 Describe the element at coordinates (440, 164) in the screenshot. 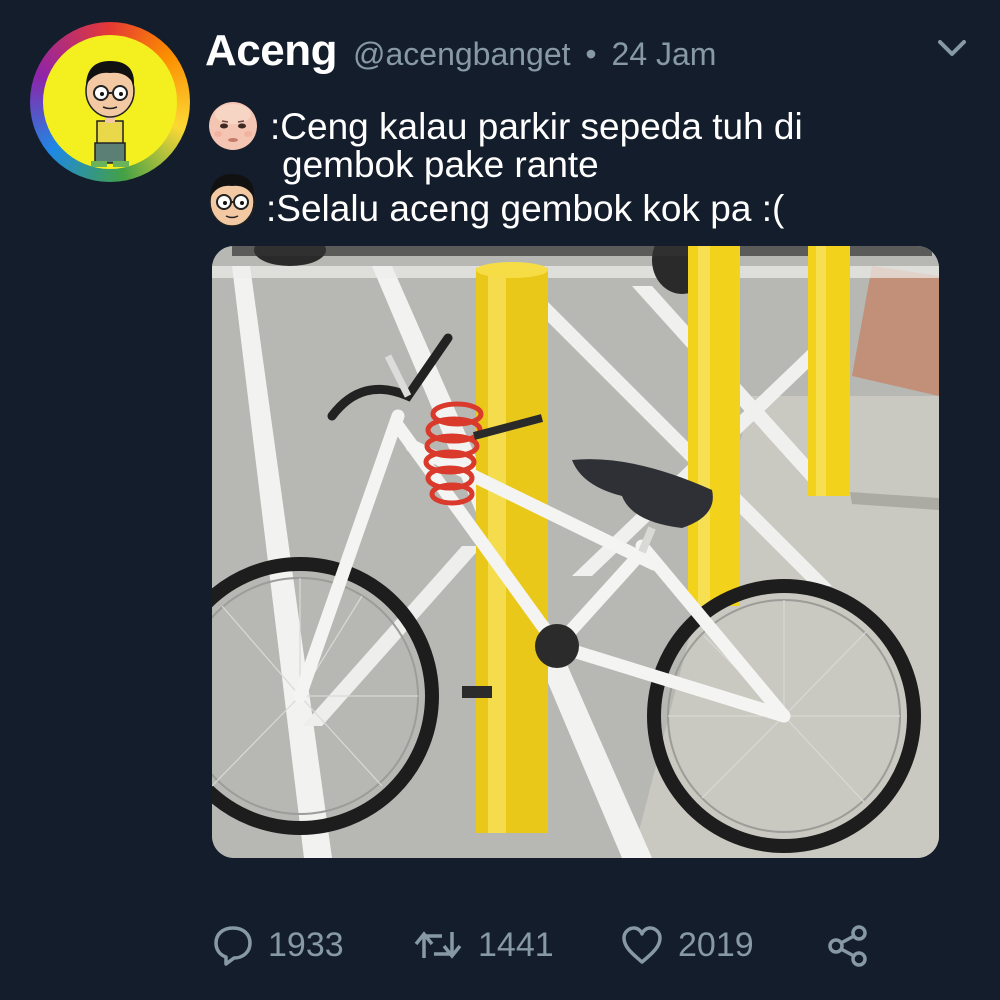

I see `tweet-text-line-2: gembok pake rante` at that location.